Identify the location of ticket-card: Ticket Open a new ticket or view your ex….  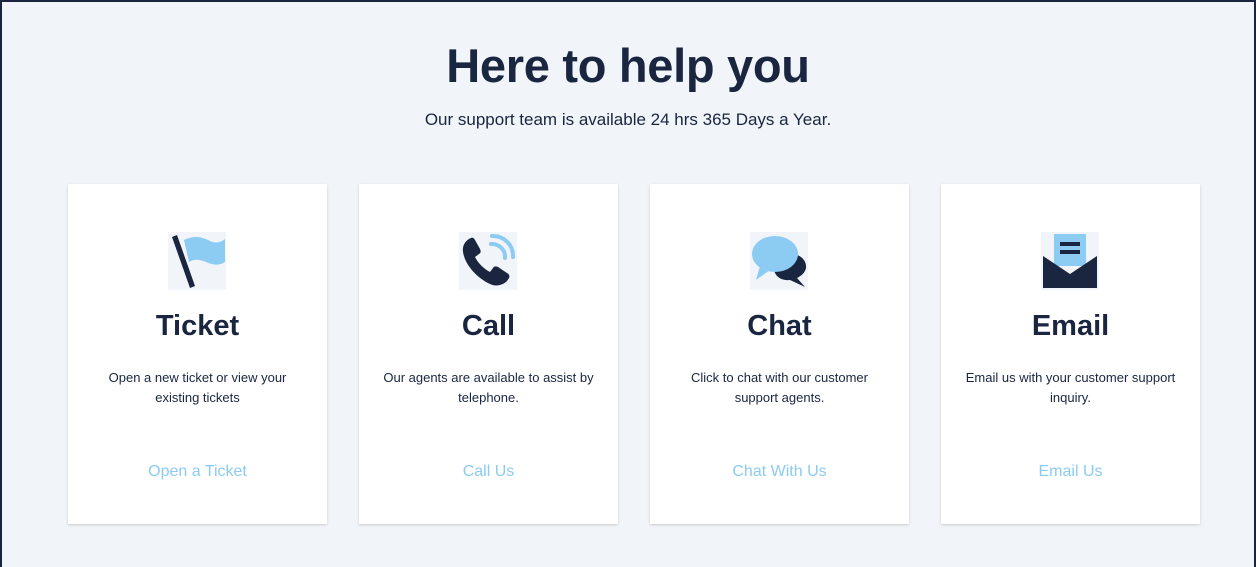
(197, 354).